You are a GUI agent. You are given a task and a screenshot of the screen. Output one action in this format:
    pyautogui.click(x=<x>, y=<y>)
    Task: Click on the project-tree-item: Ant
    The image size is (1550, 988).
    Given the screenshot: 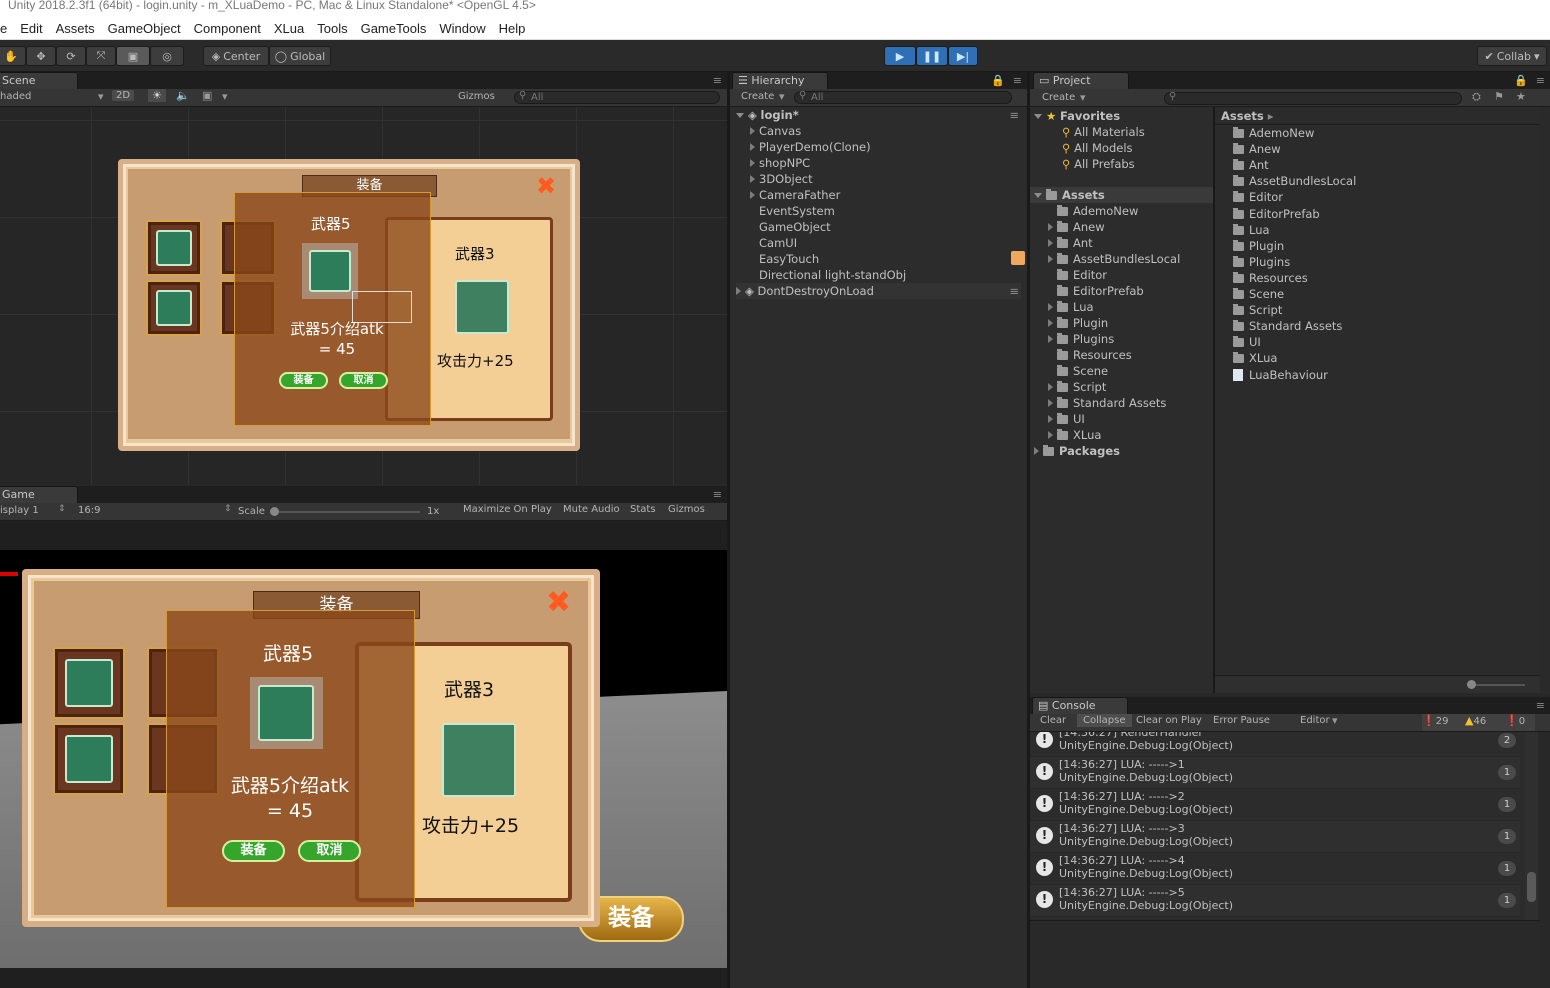 What is the action you would take?
    pyautogui.click(x=1070, y=243)
    